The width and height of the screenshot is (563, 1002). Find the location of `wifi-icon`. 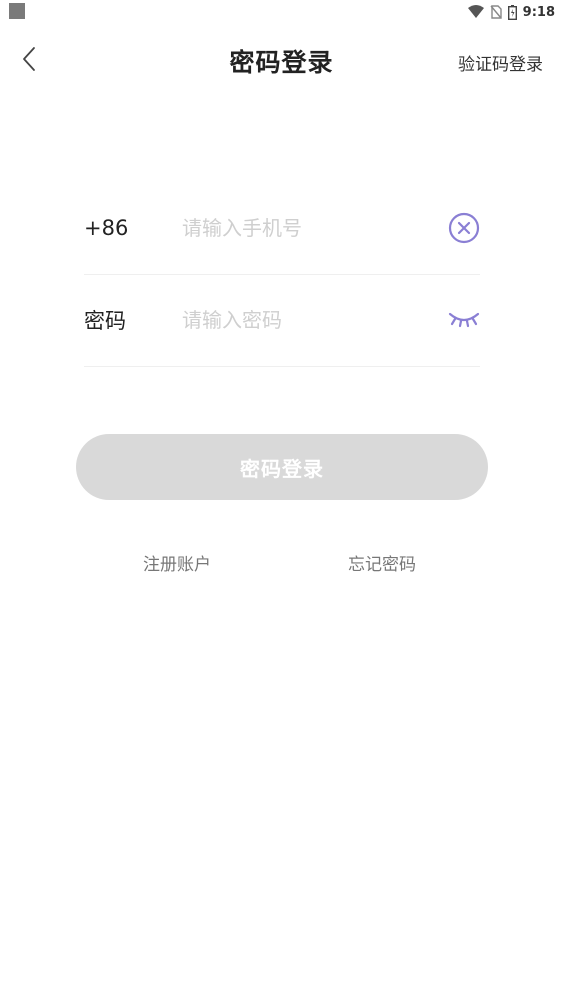

wifi-icon is located at coordinates (475, 11).